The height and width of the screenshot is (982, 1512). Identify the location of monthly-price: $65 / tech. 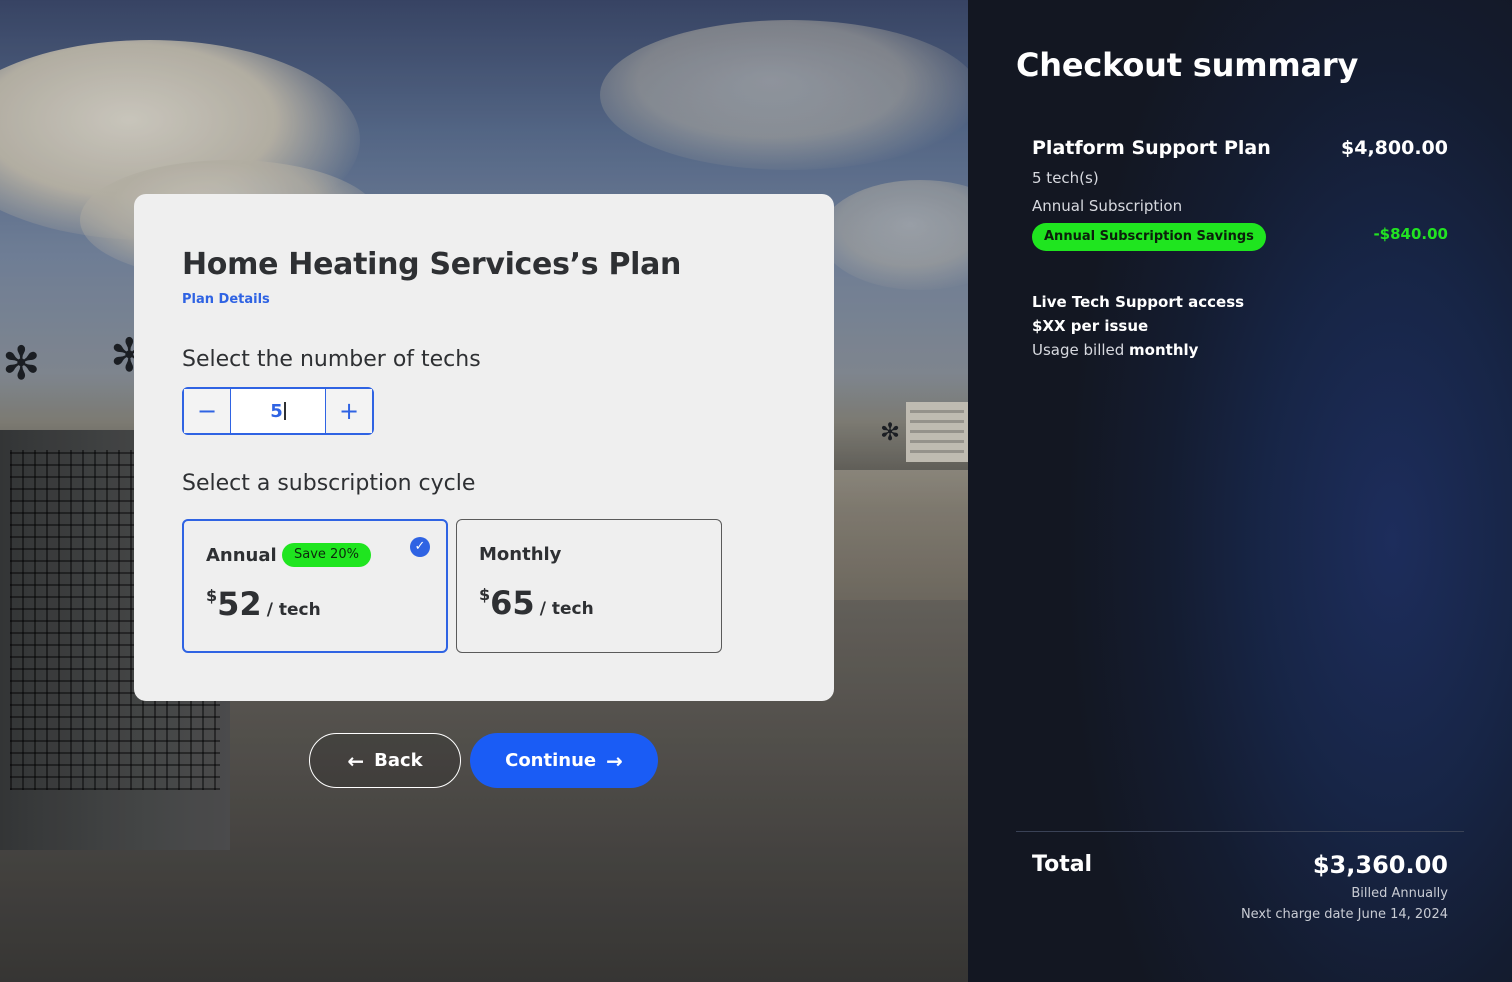
(536, 603).